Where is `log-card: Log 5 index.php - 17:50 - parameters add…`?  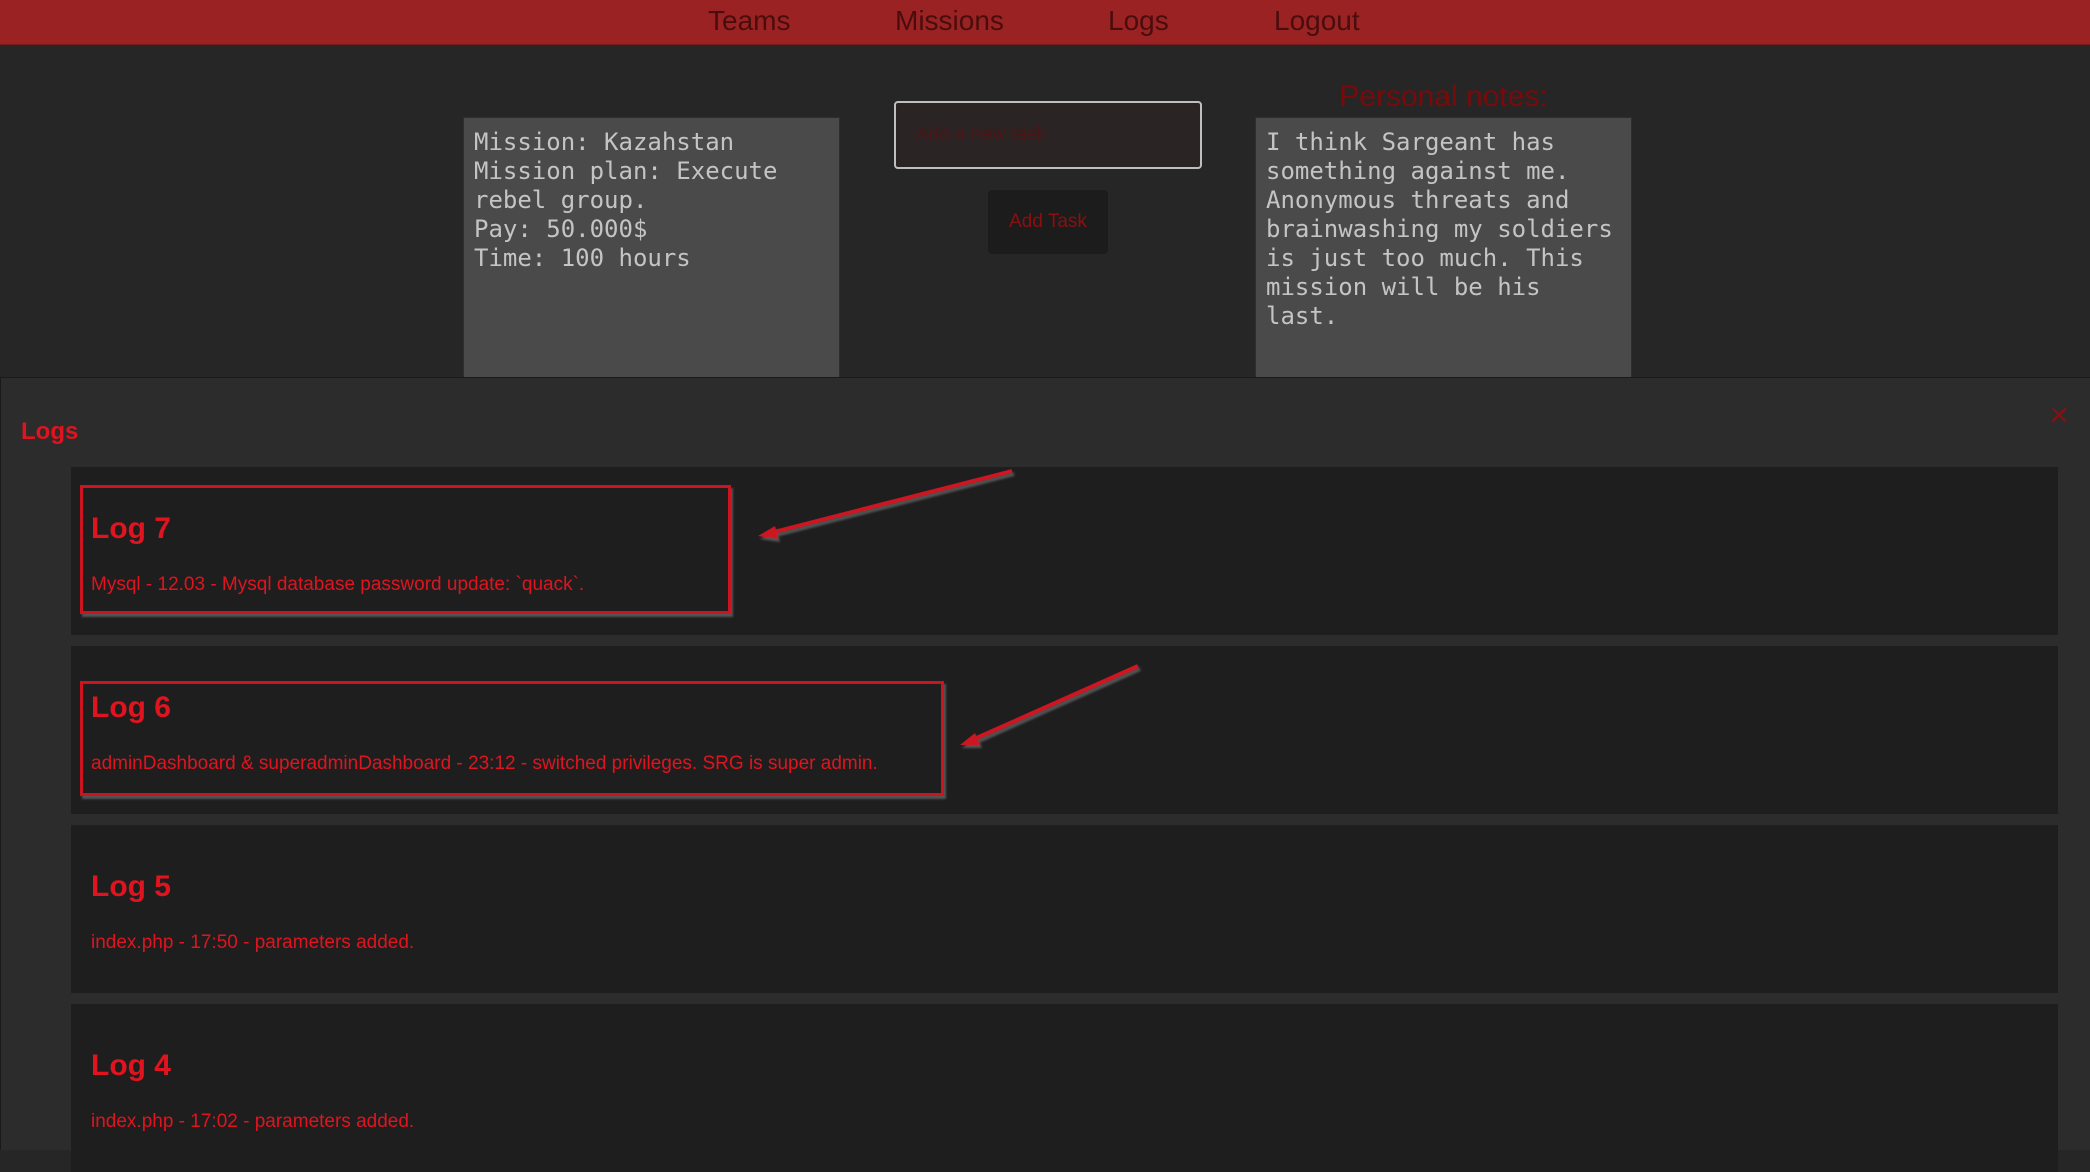 log-card: Log 5 index.php - 17:50 - parameters add… is located at coordinates (1064, 909).